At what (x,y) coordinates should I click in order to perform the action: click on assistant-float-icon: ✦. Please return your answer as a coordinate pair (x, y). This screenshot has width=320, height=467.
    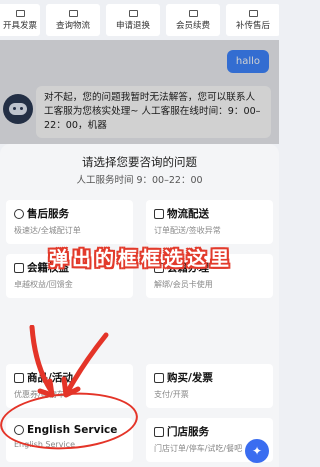
    Looking at the image, I should click on (257, 451).